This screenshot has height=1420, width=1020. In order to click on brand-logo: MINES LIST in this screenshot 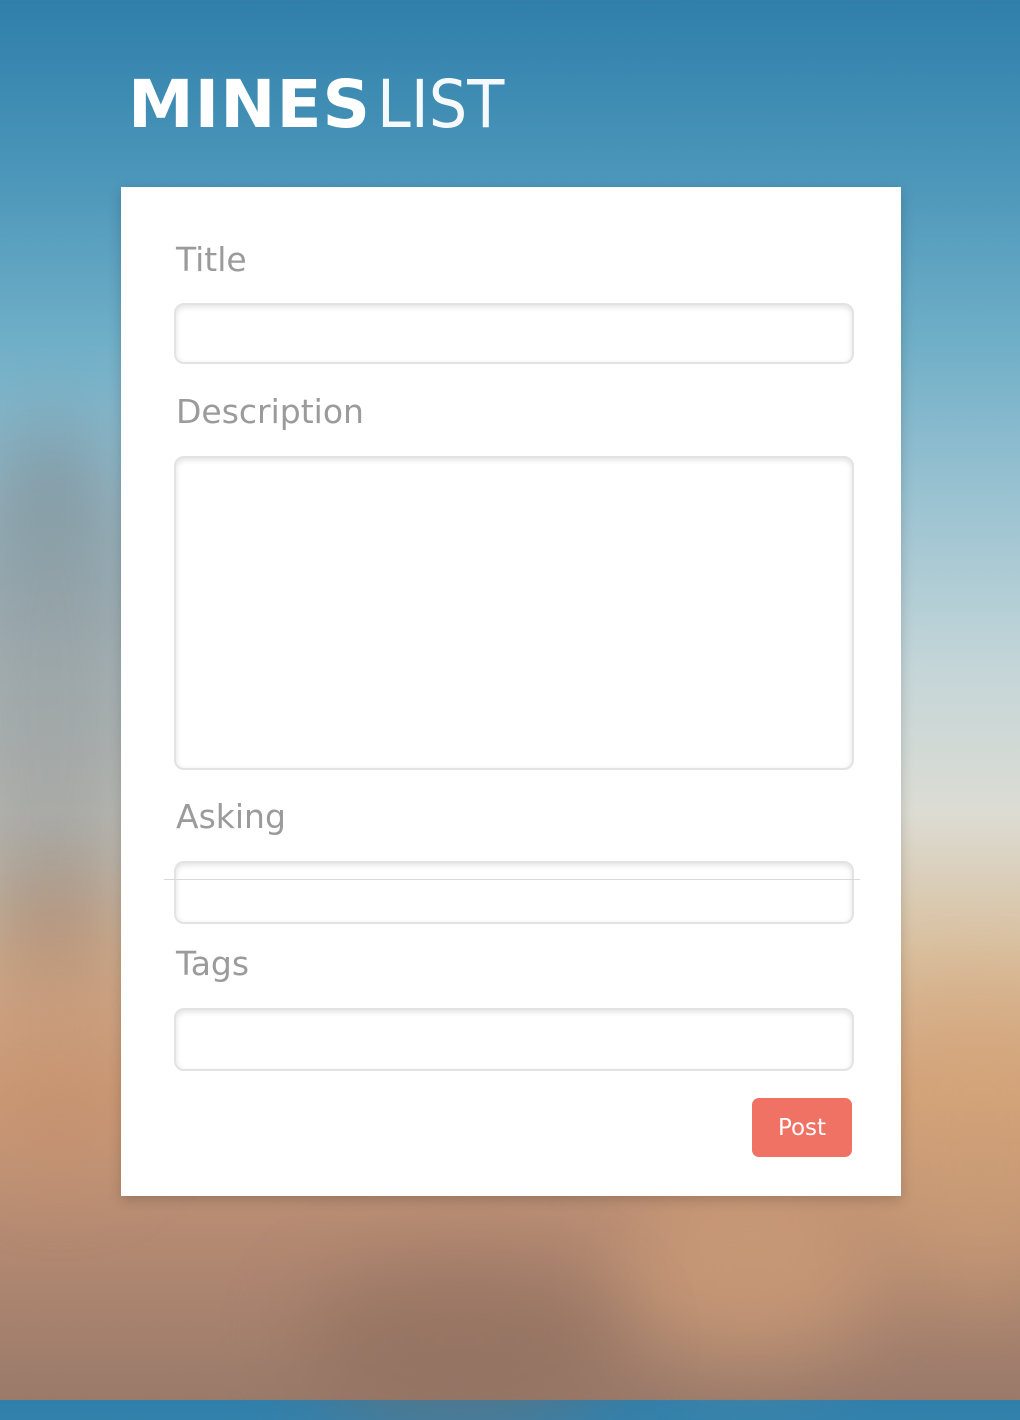, I will do `click(322, 98)`.